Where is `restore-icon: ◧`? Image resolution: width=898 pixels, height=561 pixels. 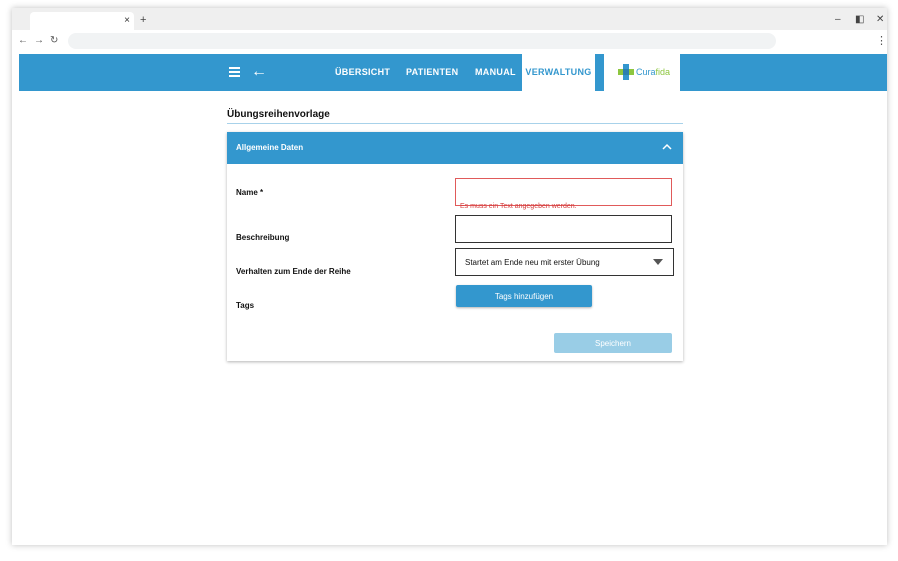
restore-icon: ◧ is located at coordinates (859, 20).